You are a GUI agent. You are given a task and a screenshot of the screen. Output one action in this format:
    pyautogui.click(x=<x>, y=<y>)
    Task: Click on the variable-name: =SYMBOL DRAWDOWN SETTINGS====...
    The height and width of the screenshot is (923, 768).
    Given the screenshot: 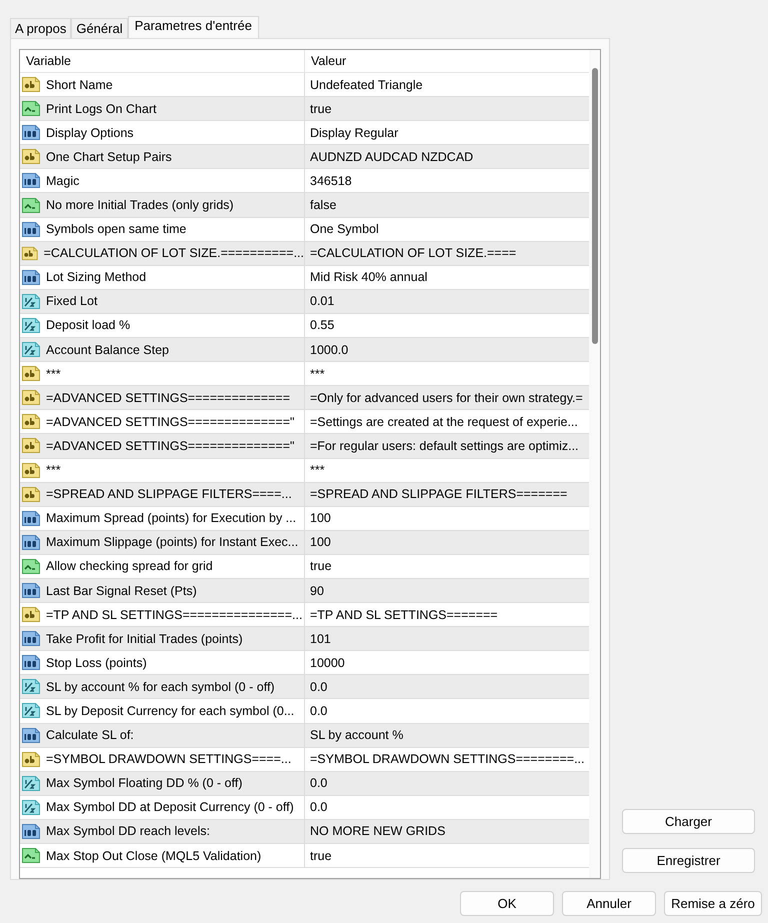 What is the action you would take?
    pyautogui.click(x=169, y=759)
    